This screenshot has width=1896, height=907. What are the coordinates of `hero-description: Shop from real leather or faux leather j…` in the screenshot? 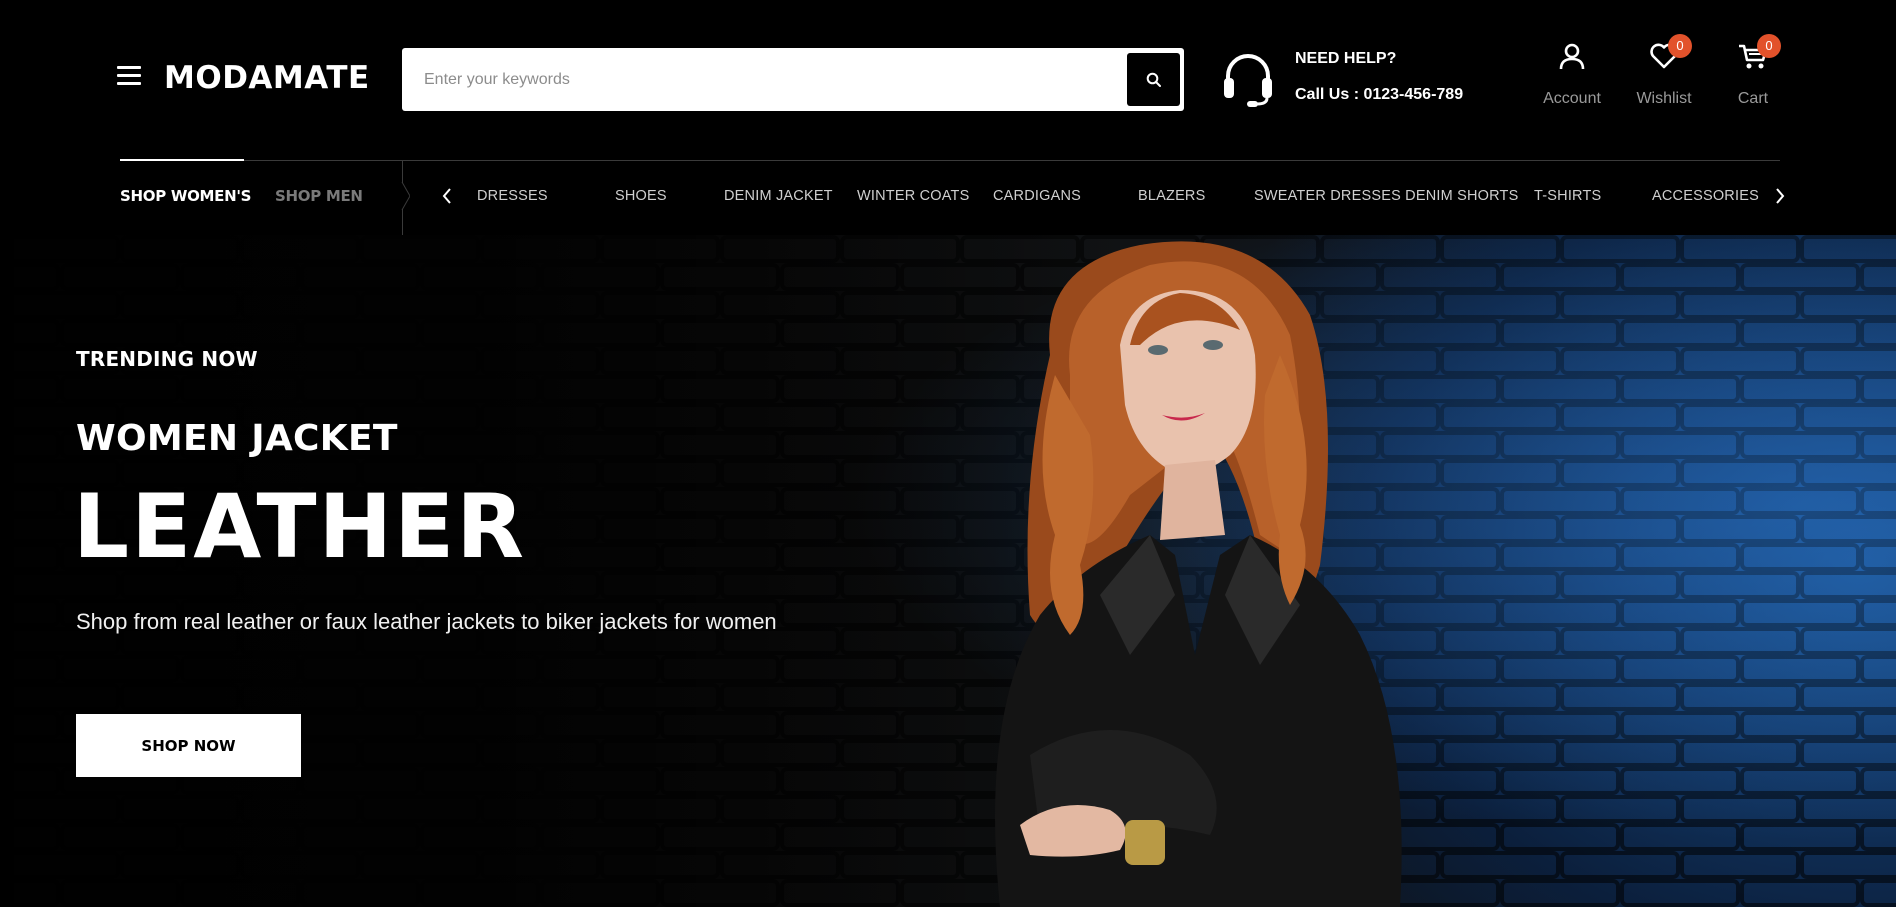 It's located at (426, 621).